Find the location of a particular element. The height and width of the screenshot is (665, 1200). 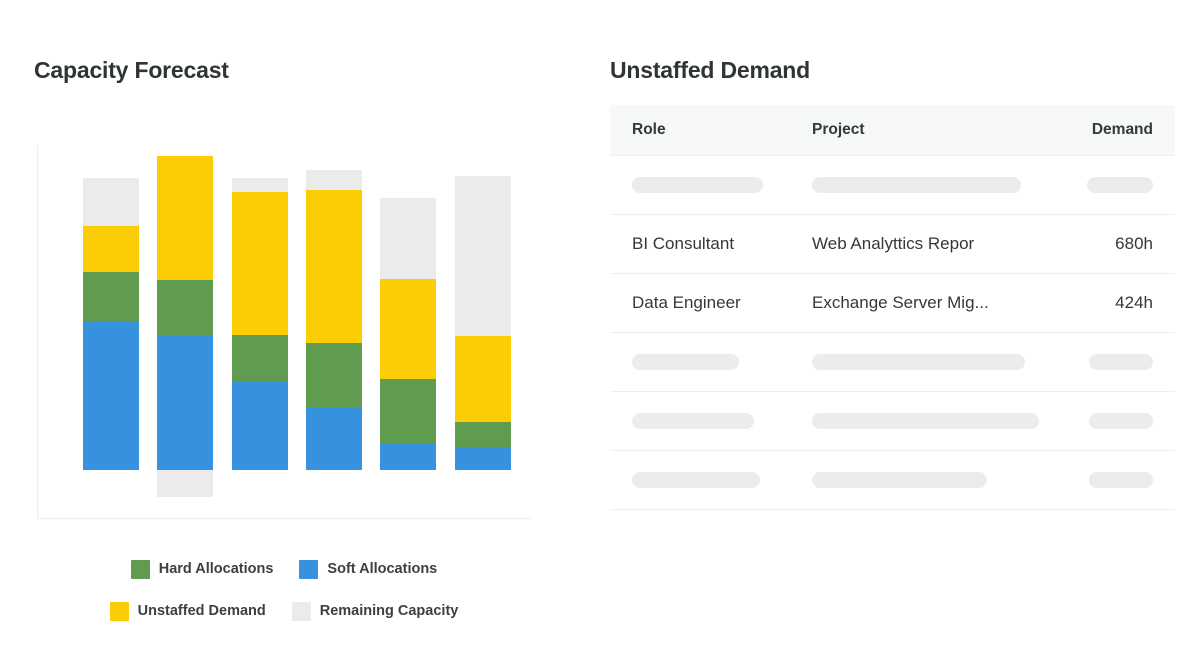

legend-item-unstaffed-demand: Unstaffed Demand is located at coordinates (187, 611).